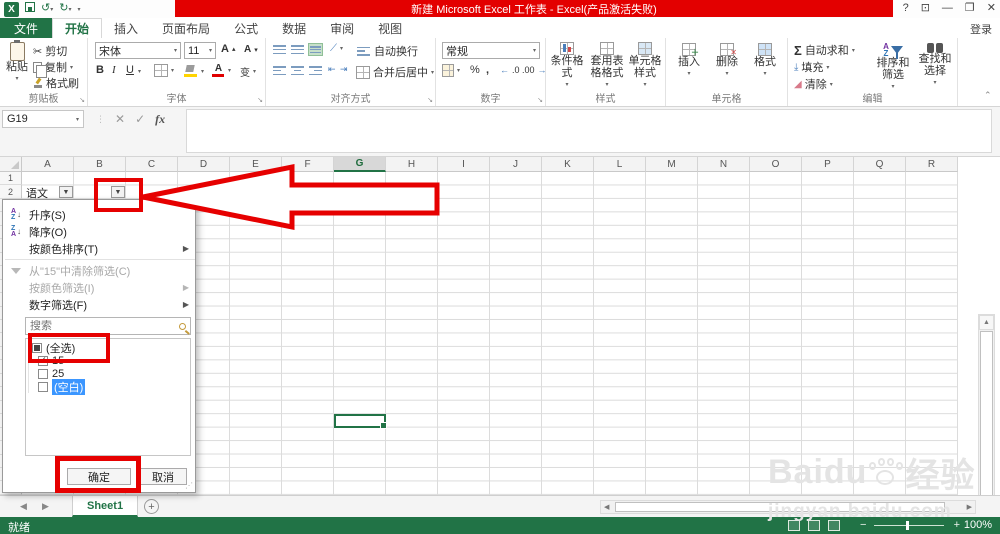 This screenshot has height=534, width=1000. I want to click on autosum-button: Σ 自动求和 ▾, so click(824, 50).